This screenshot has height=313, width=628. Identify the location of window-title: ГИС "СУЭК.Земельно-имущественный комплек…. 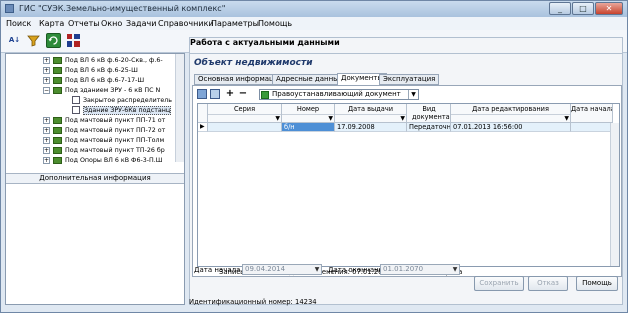
(122, 8).